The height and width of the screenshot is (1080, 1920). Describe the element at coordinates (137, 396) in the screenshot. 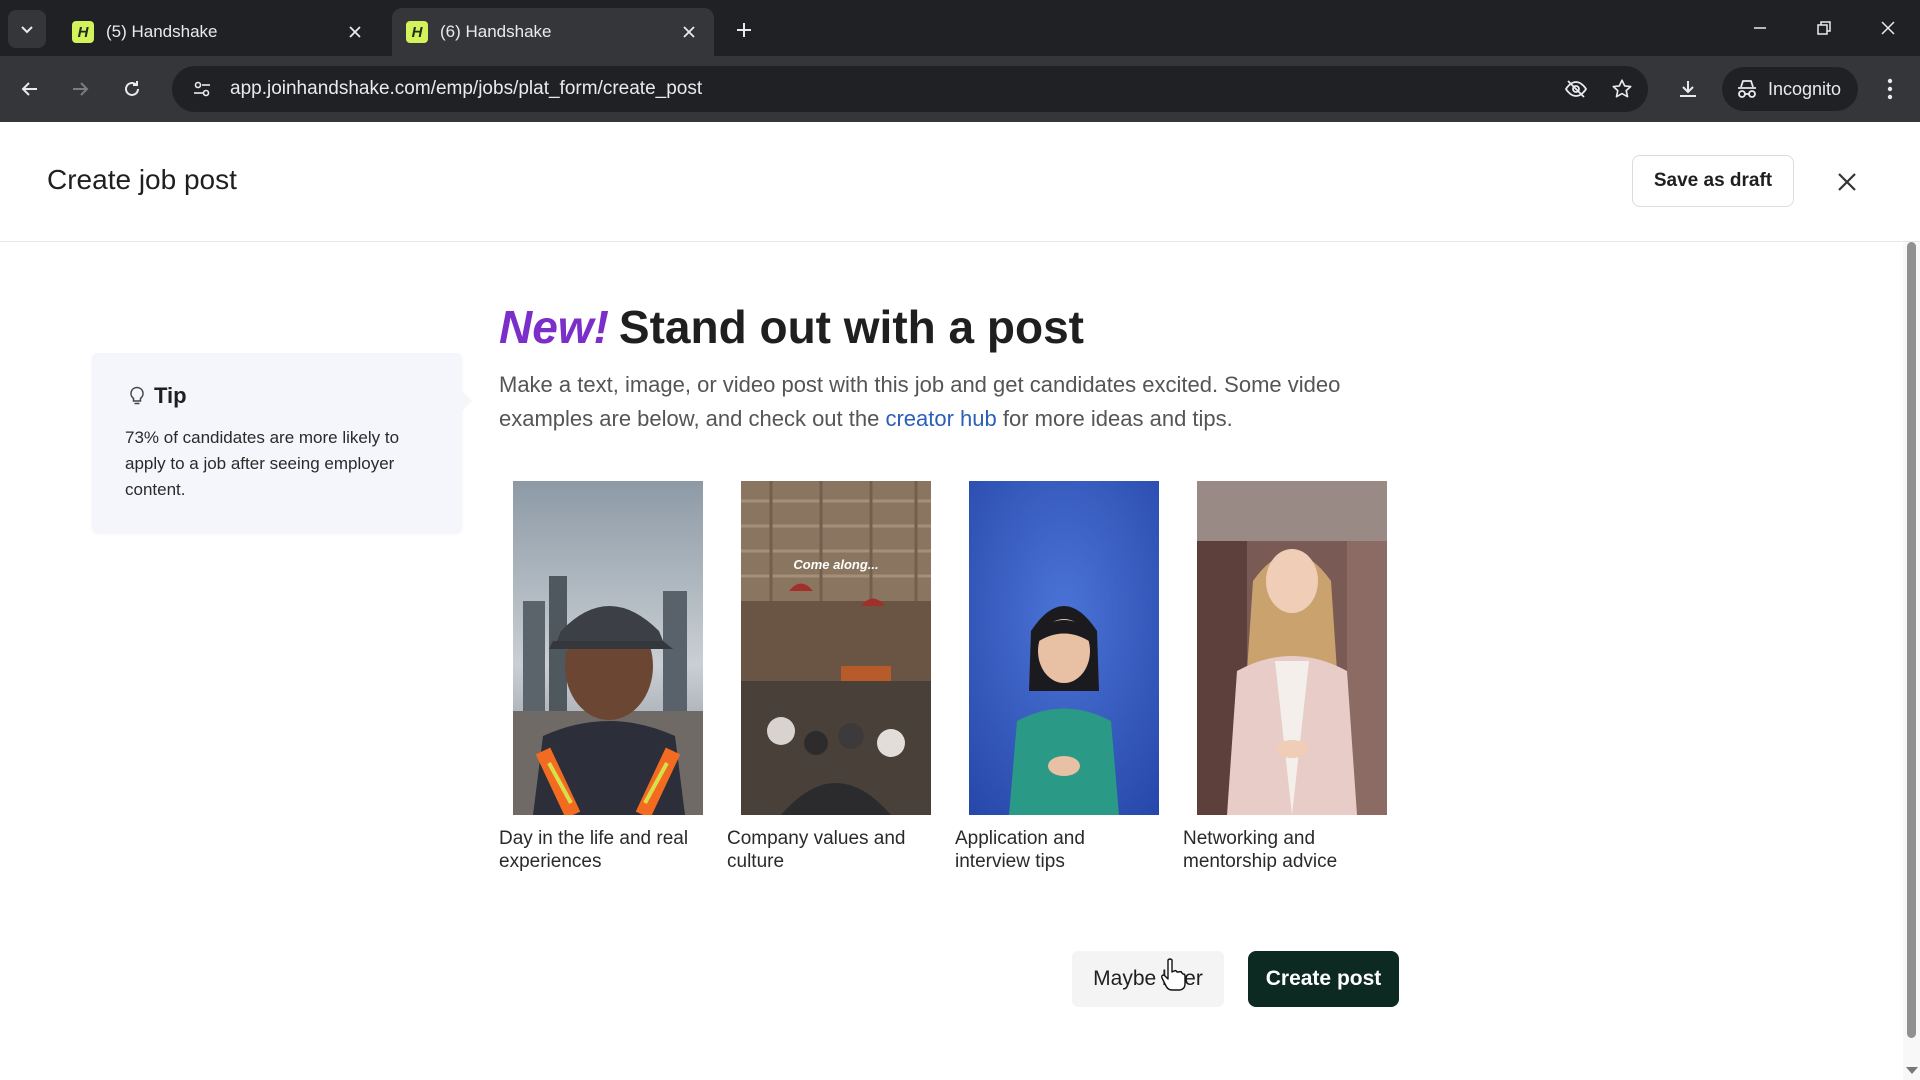

I see `lightbulb-icon` at that location.